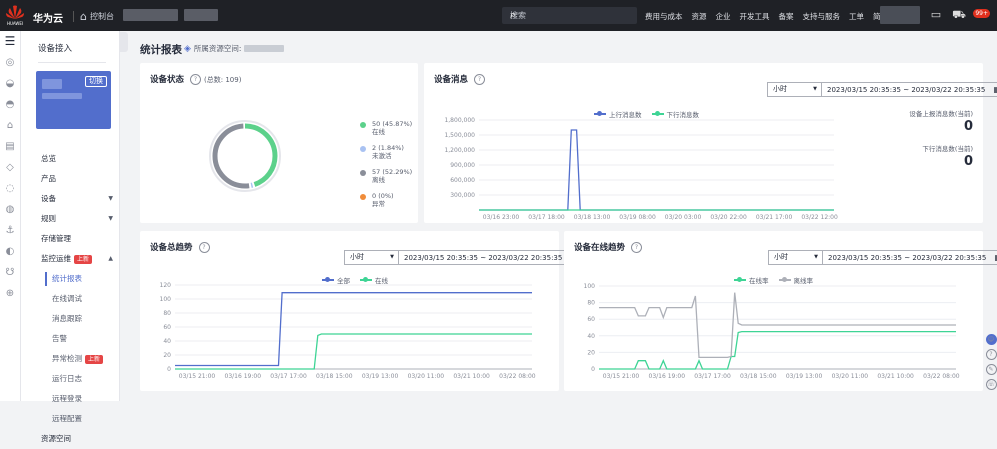 The width and height of the screenshot is (997, 449). What do you see at coordinates (10, 188) in the screenshot?
I see `service-icon-7: ◌` at bounding box center [10, 188].